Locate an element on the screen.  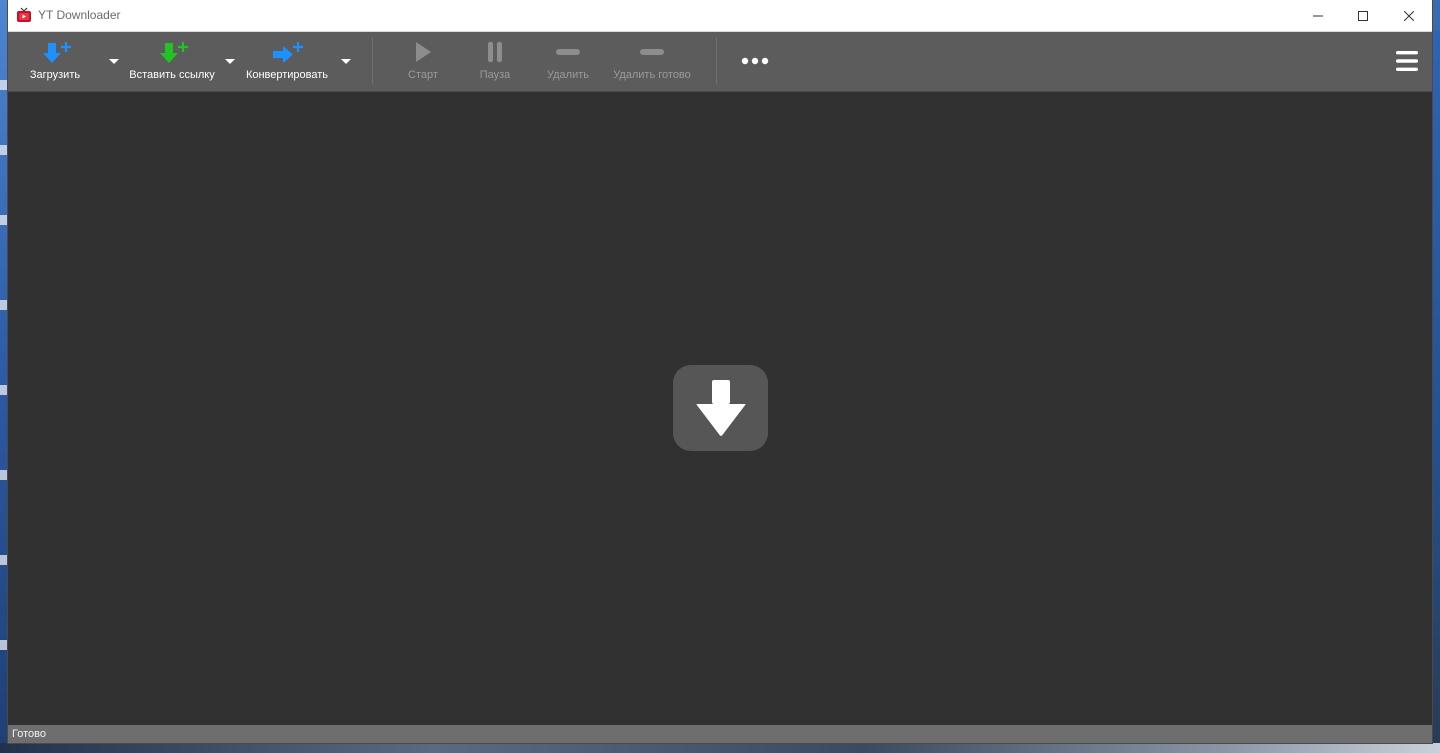
convert-dropdown-caret-icon is located at coordinates (346, 61).